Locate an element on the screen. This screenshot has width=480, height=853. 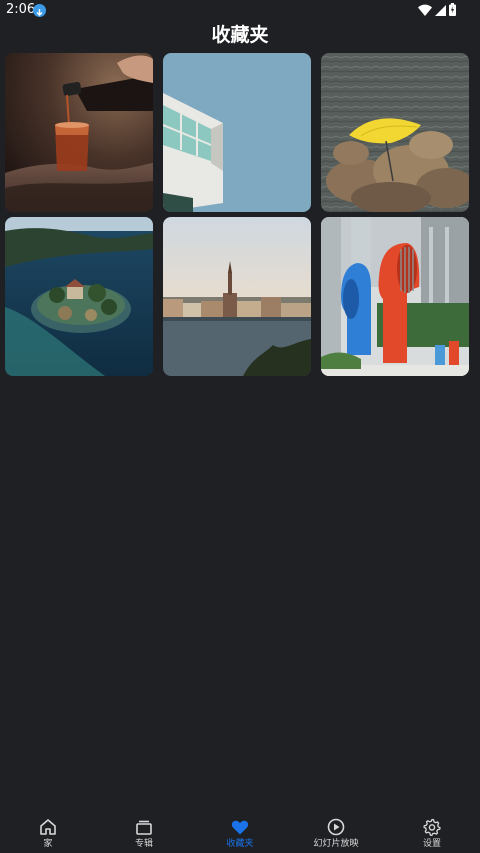
bottom-nav: 家 专辑 收藏夹 幻灯片放映 设置 is located at coordinates (240, 832).